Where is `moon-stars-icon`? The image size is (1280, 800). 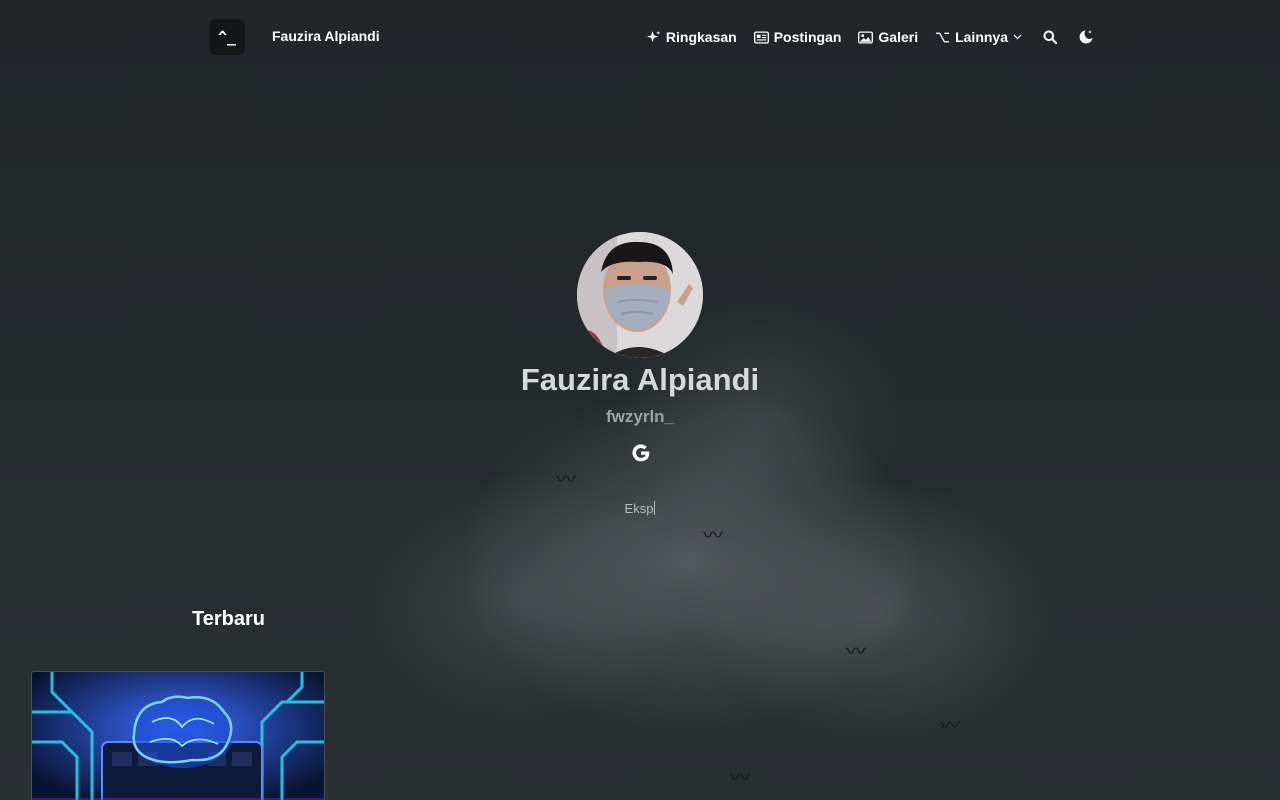 moon-stars-icon is located at coordinates (1086, 37).